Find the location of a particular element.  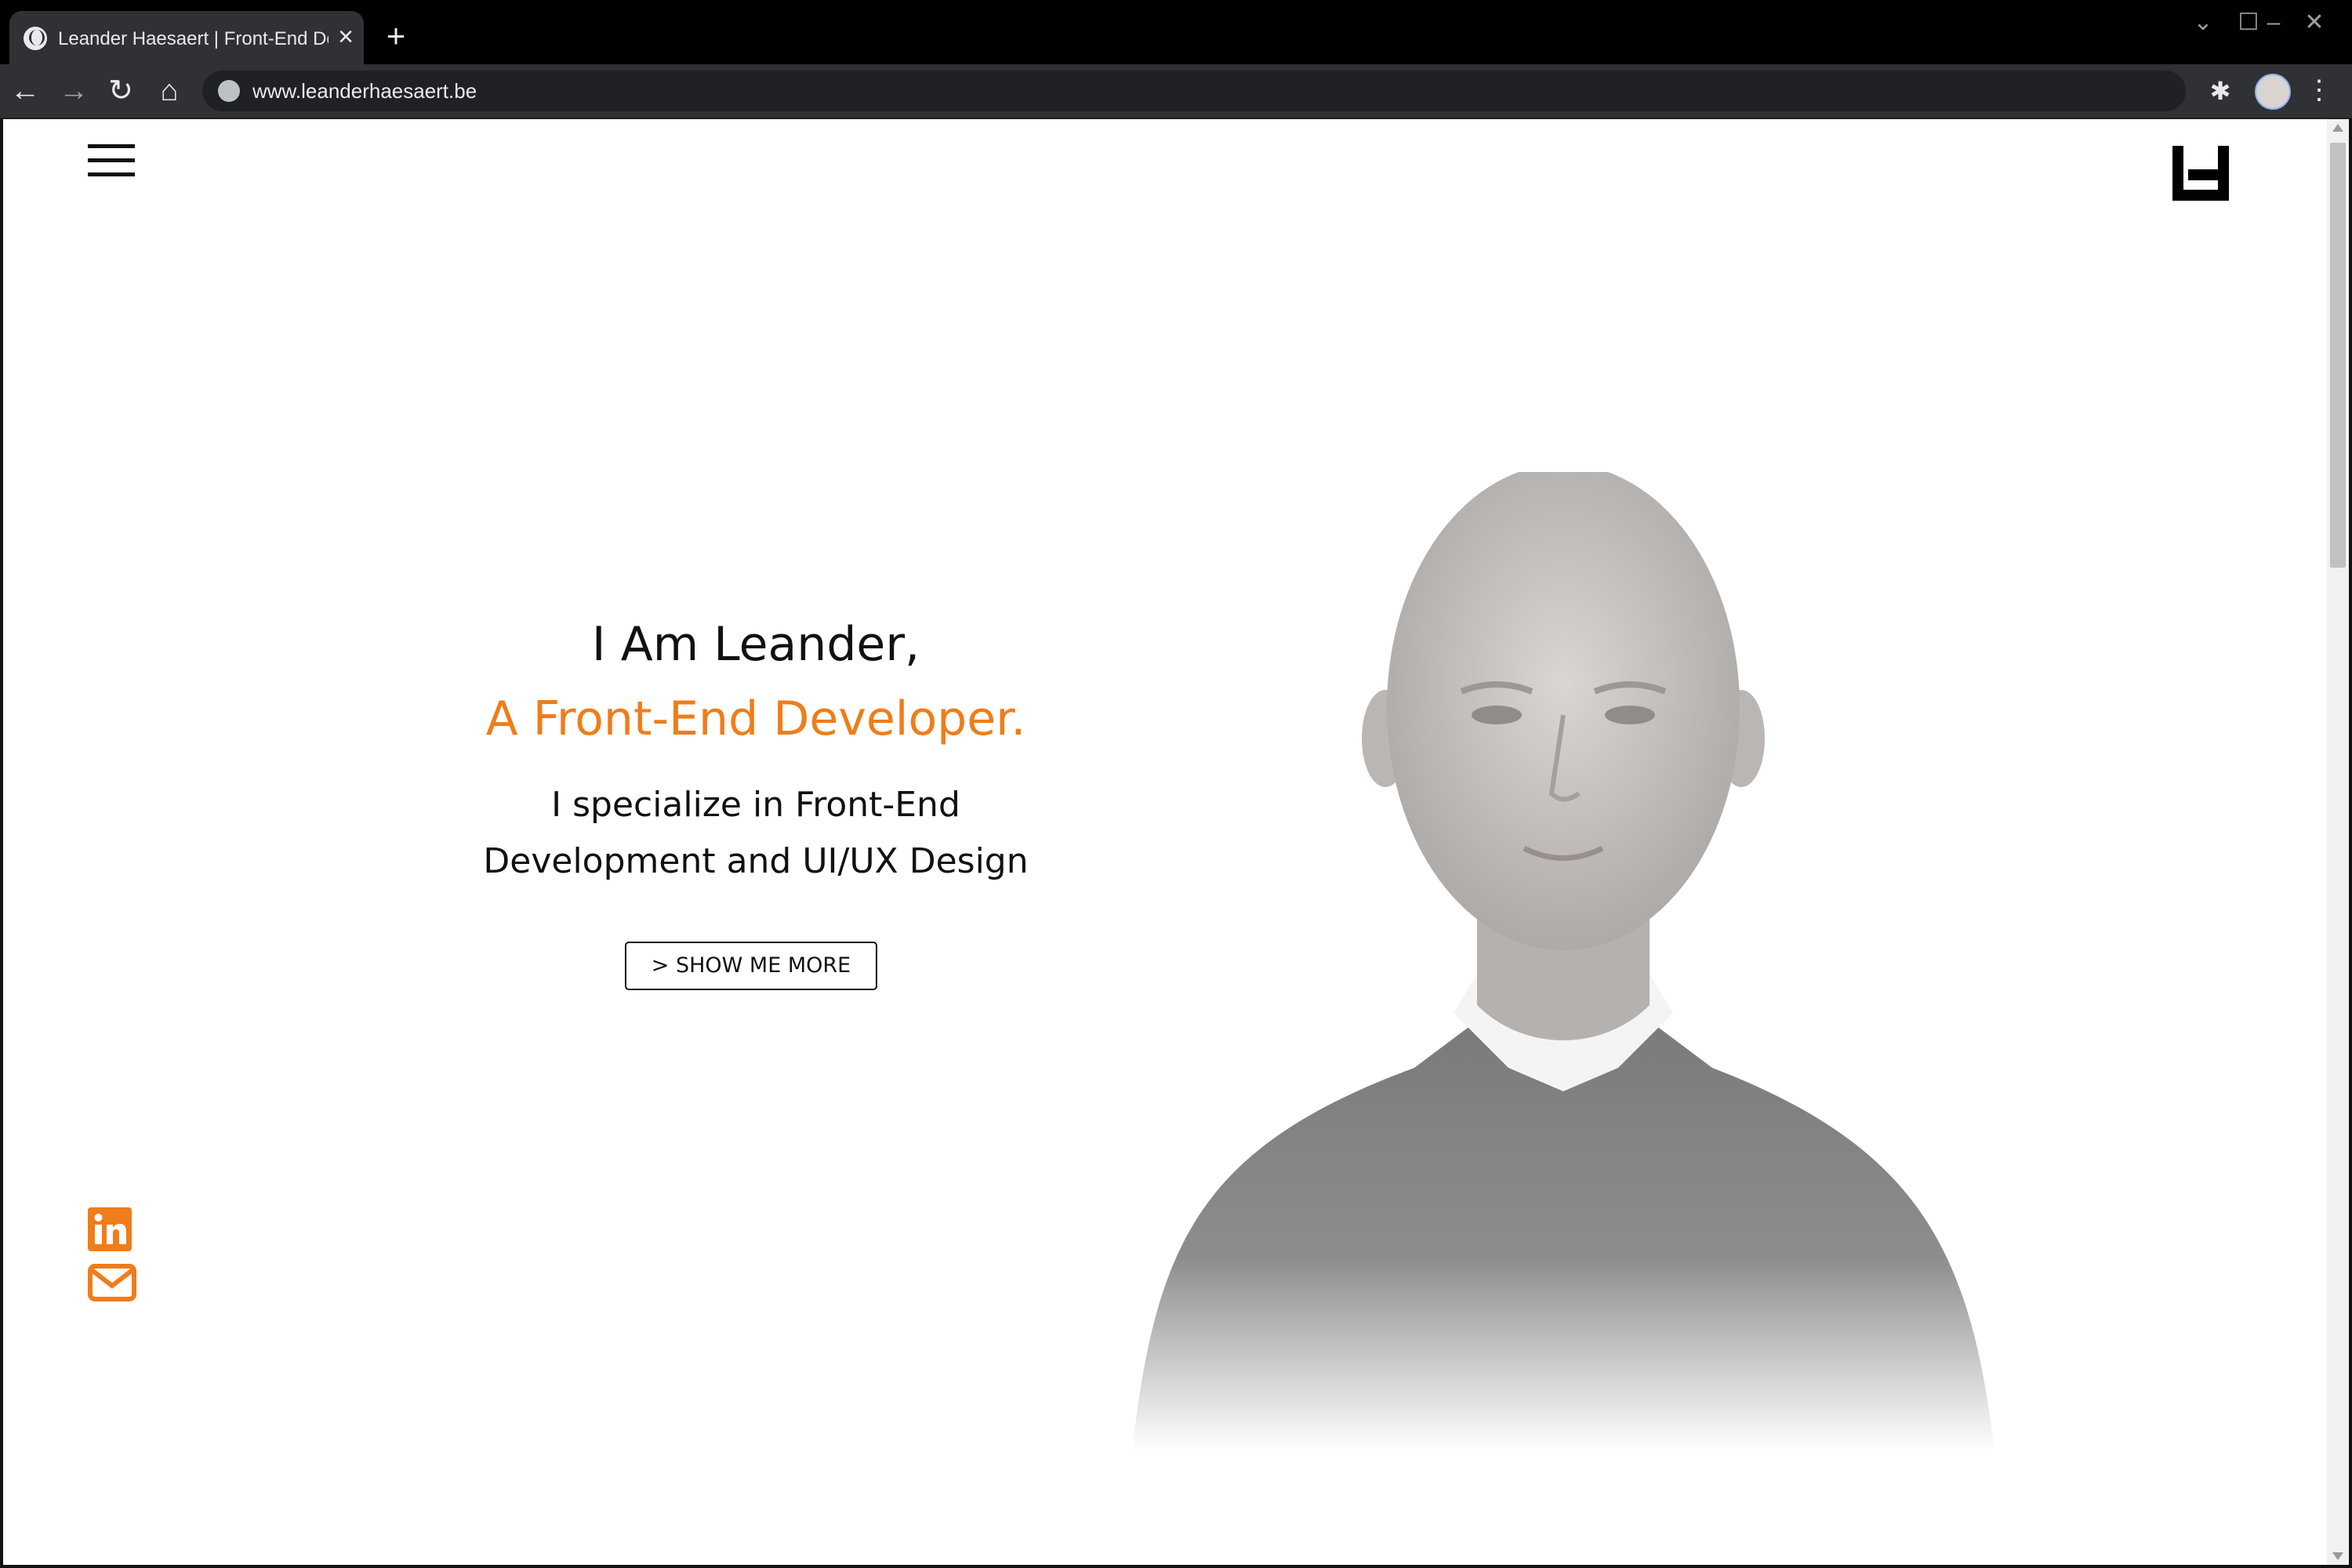

lh-logo-icon is located at coordinates (2200, 173).